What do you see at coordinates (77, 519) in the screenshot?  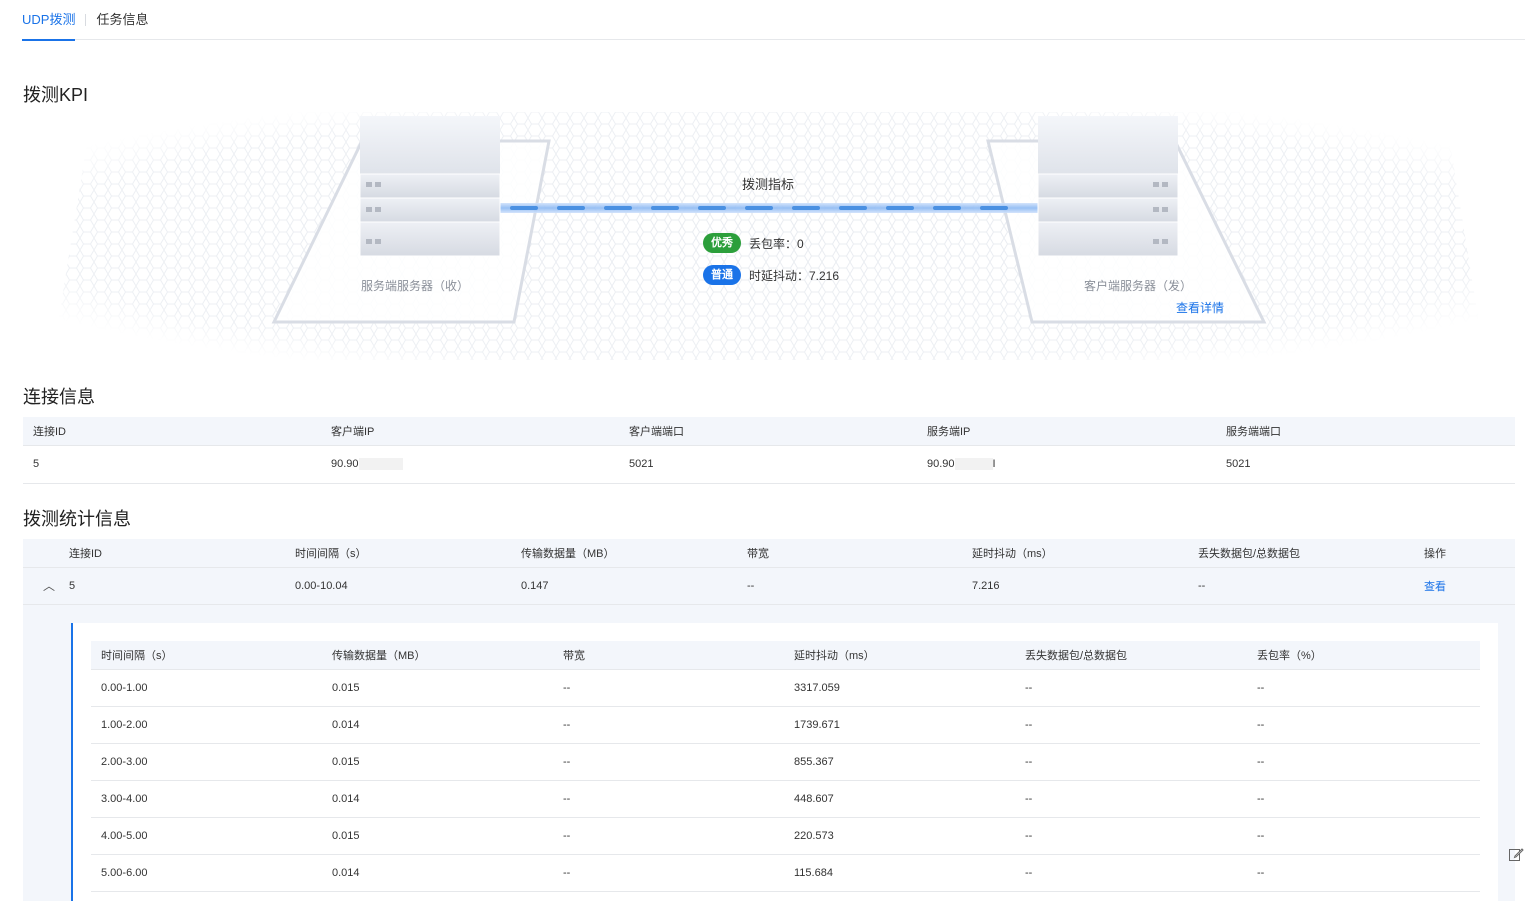 I see `stats-section-title: 拨测统计信息` at bounding box center [77, 519].